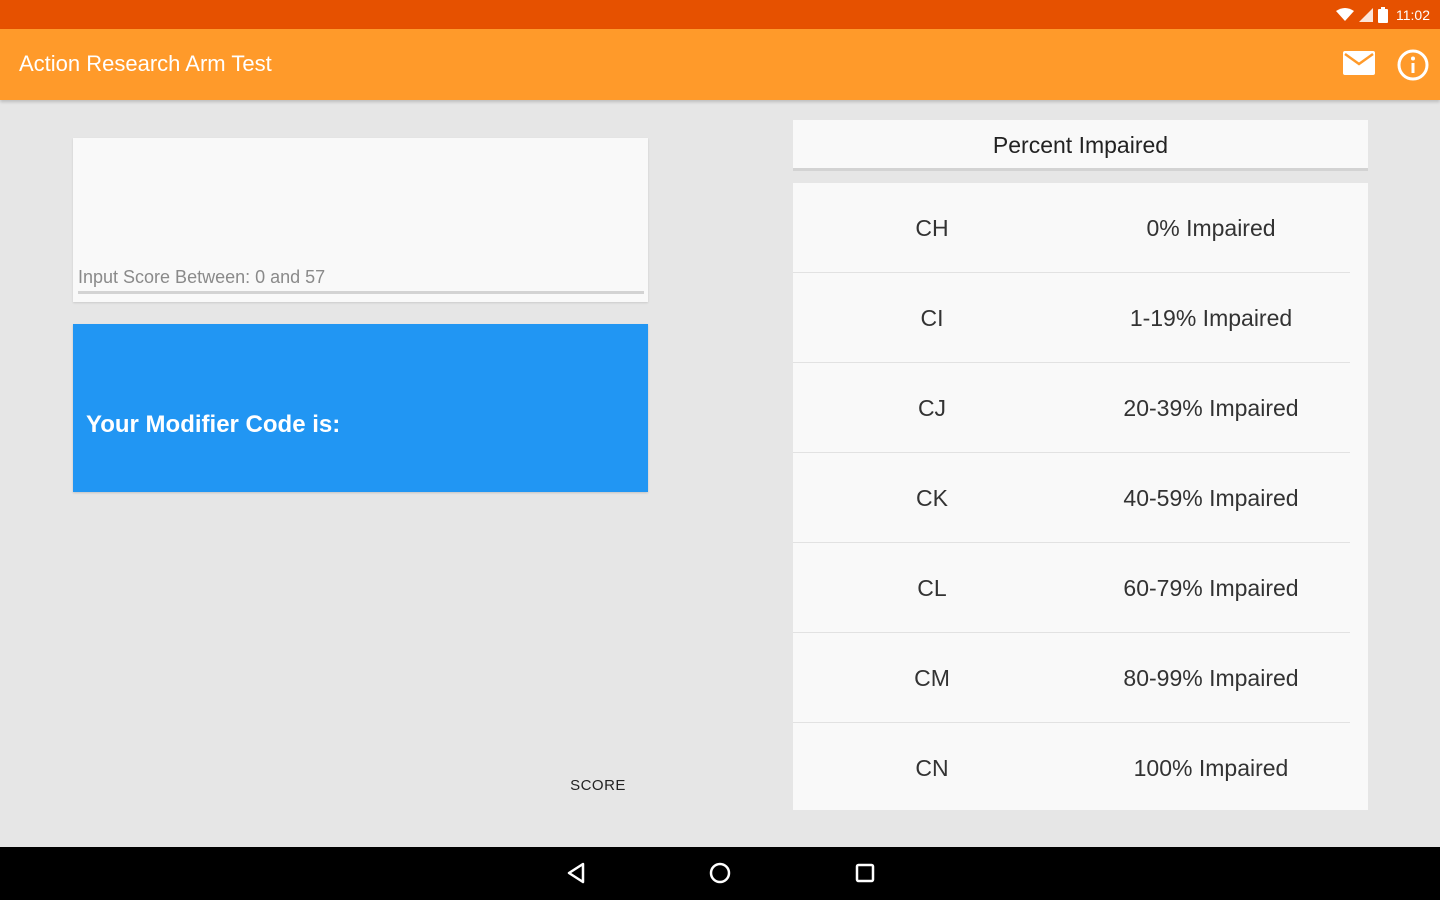  Describe the element at coordinates (360, 220) in the screenshot. I see `score-input-card` at that location.